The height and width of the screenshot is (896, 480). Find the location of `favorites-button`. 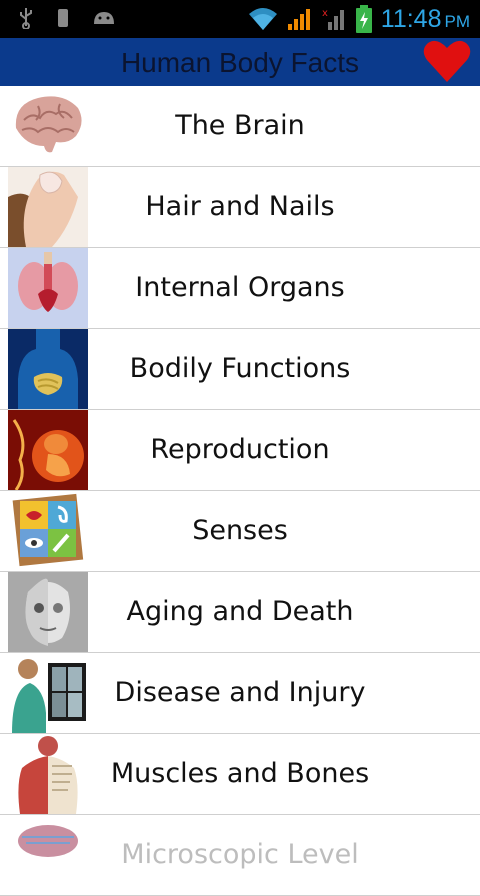

favorites-button is located at coordinates (447, 62).